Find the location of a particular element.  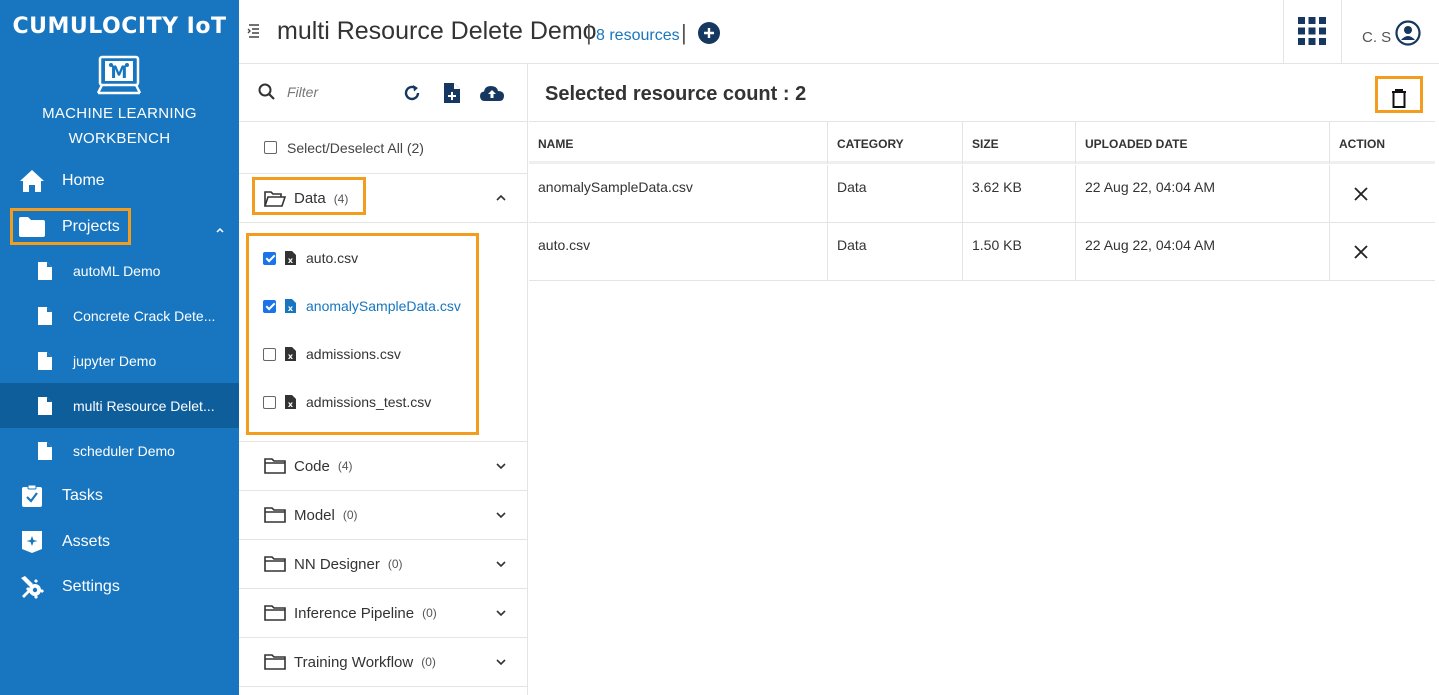

file-name: auto.csv is located at coordinates (332, 258).